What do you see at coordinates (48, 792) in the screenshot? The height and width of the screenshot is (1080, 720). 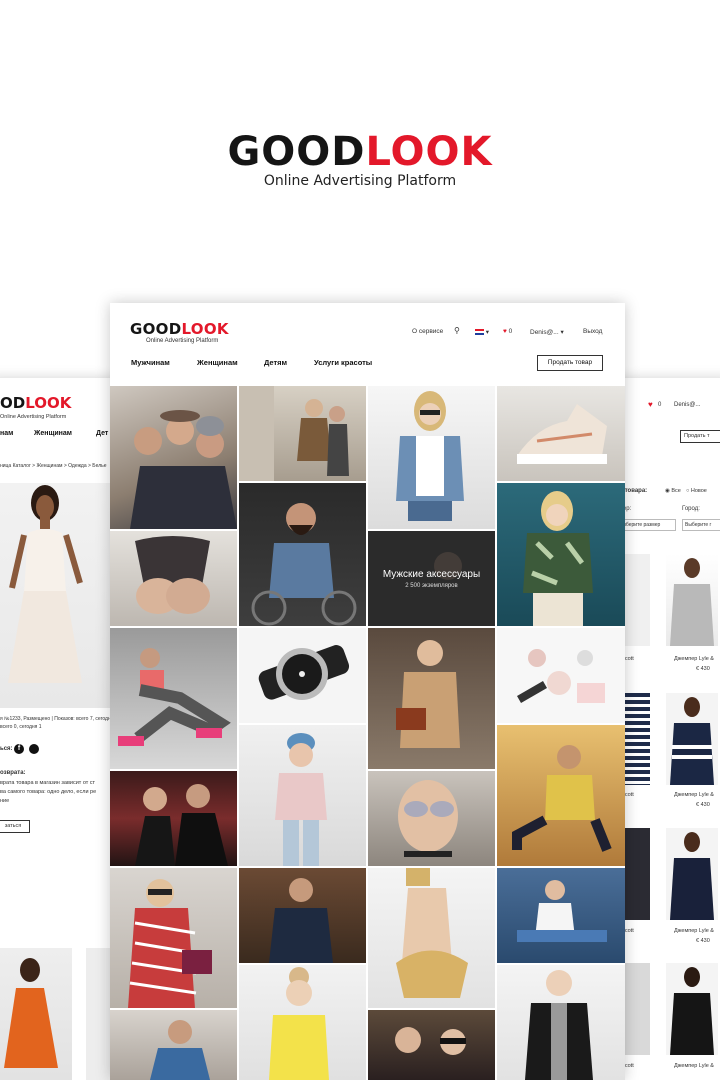 I see `left-return-text-2: ва самого товара: одно дело, если ре` at bounding box center [48, 792].